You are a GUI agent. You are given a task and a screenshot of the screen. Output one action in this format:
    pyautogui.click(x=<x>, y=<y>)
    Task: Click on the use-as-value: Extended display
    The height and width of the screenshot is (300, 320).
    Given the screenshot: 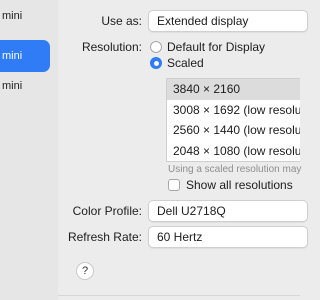 What is the action you would take?
    pyautogui.click(x=203, y=21)
    